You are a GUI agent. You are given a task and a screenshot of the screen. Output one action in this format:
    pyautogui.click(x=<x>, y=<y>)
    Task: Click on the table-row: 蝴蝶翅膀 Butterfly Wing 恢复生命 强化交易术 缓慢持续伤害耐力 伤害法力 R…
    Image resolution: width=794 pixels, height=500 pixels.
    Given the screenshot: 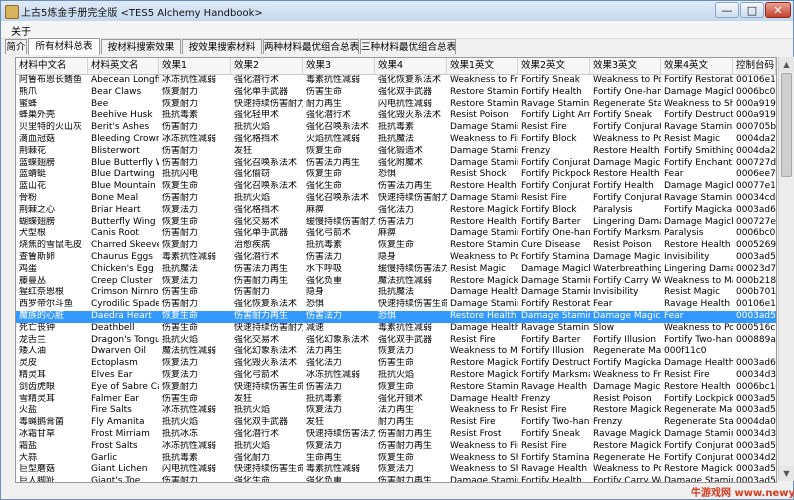 What is the action you would take?
    pyautogui.click(x=396, y=223)
    